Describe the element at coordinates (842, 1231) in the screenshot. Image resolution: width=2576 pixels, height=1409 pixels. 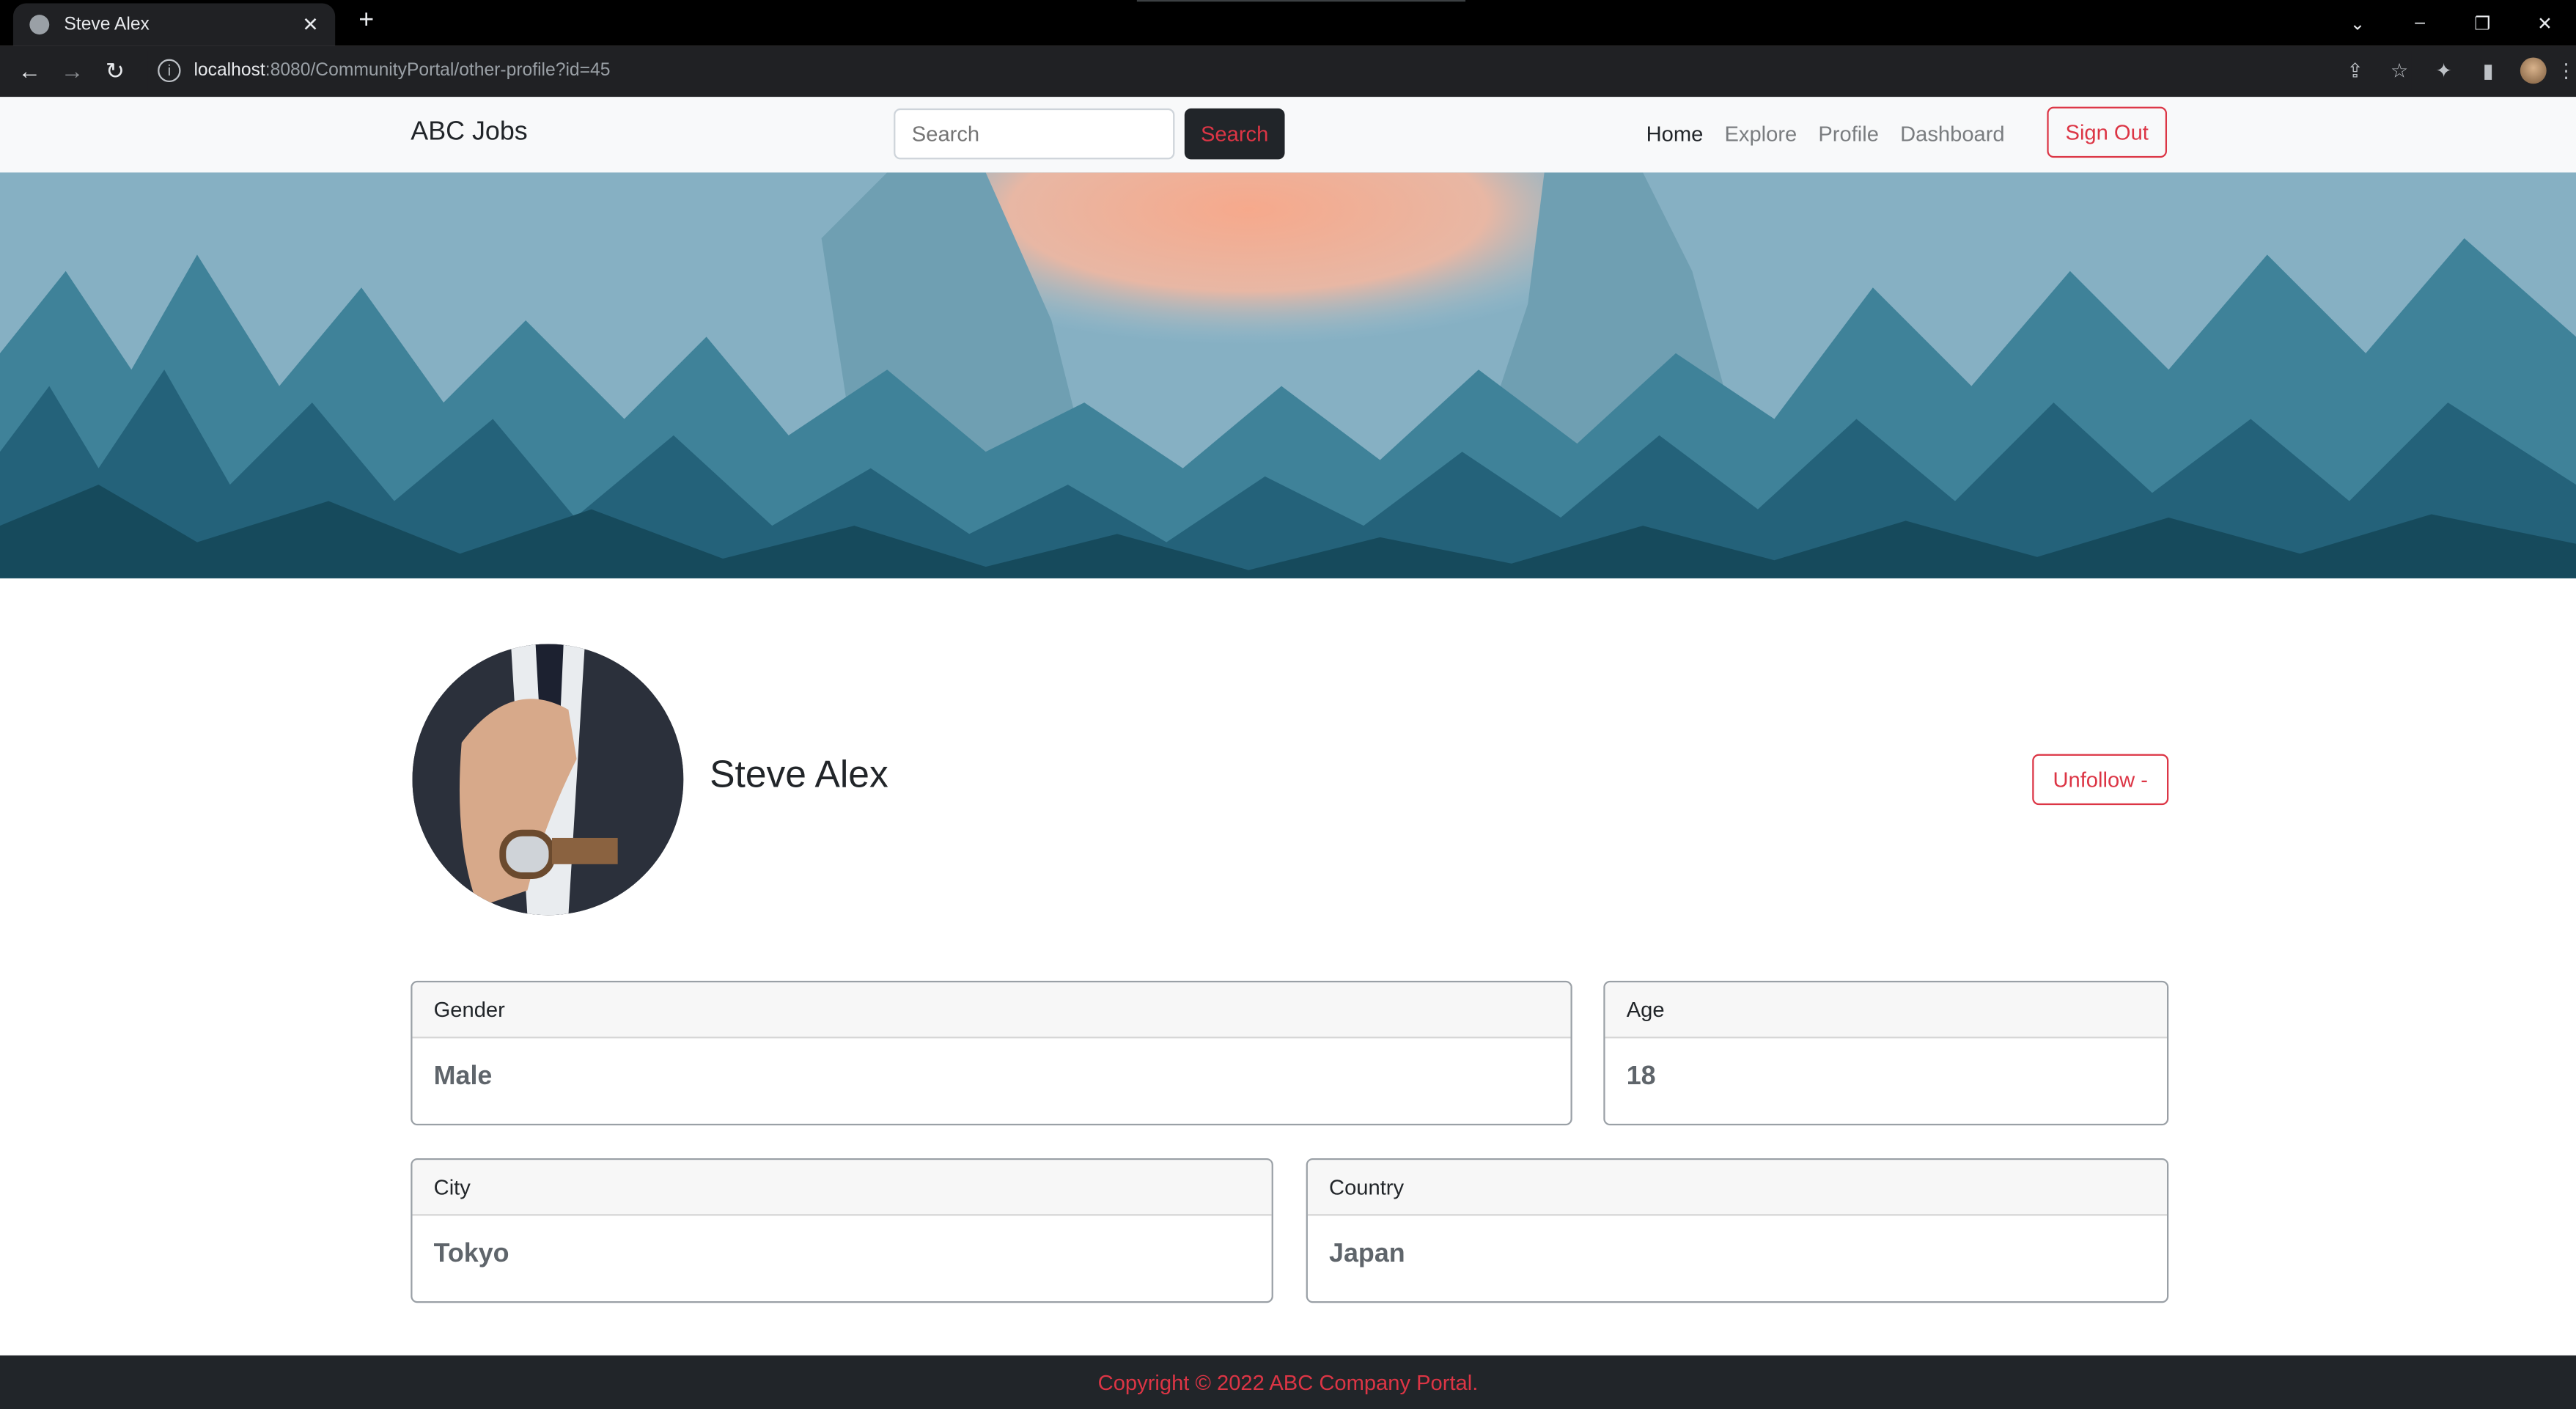
I see `city-card: City Tokyo` at that location.